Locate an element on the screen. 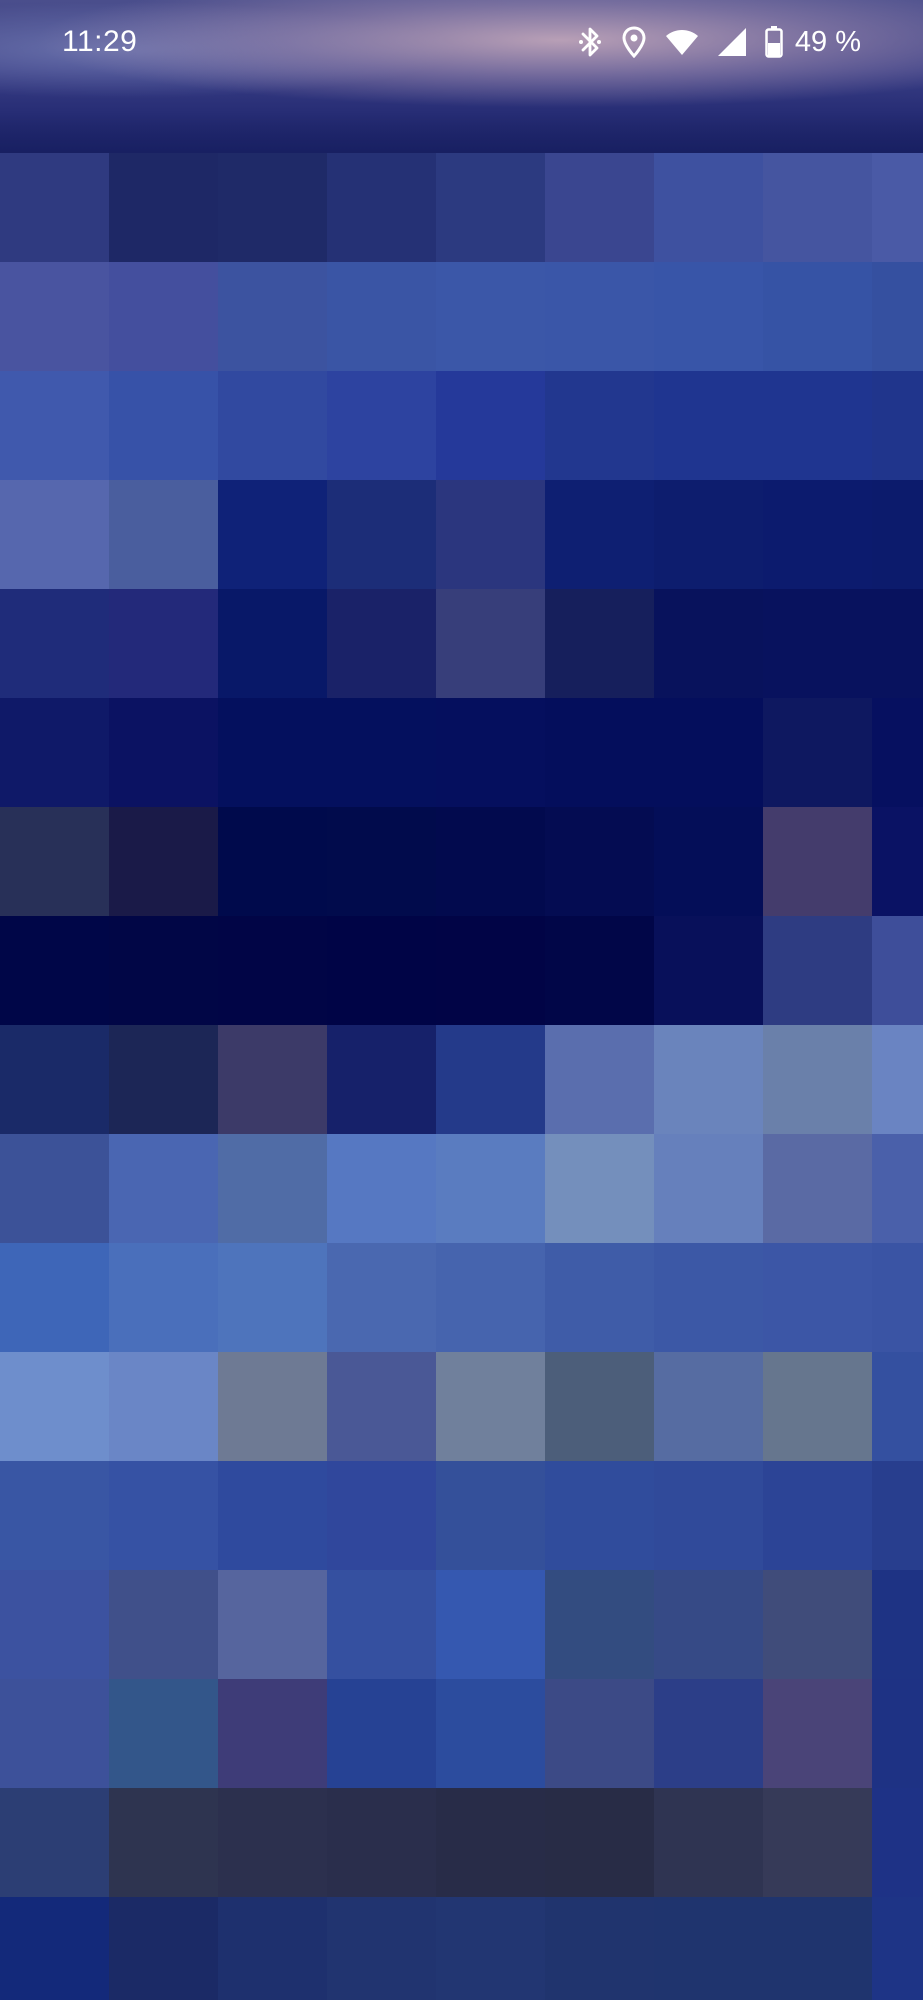 This screenshot has height=2000, width=923. cell-signal-icon is located at coordinates (732, 42).